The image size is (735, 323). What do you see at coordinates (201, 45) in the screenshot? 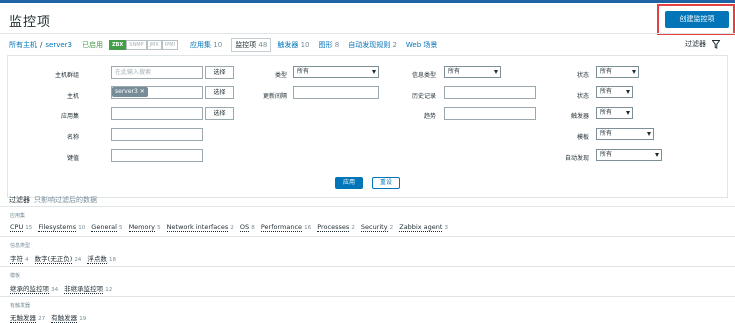
I see `tab-label: 应用集` at bounding box center [201, 45].